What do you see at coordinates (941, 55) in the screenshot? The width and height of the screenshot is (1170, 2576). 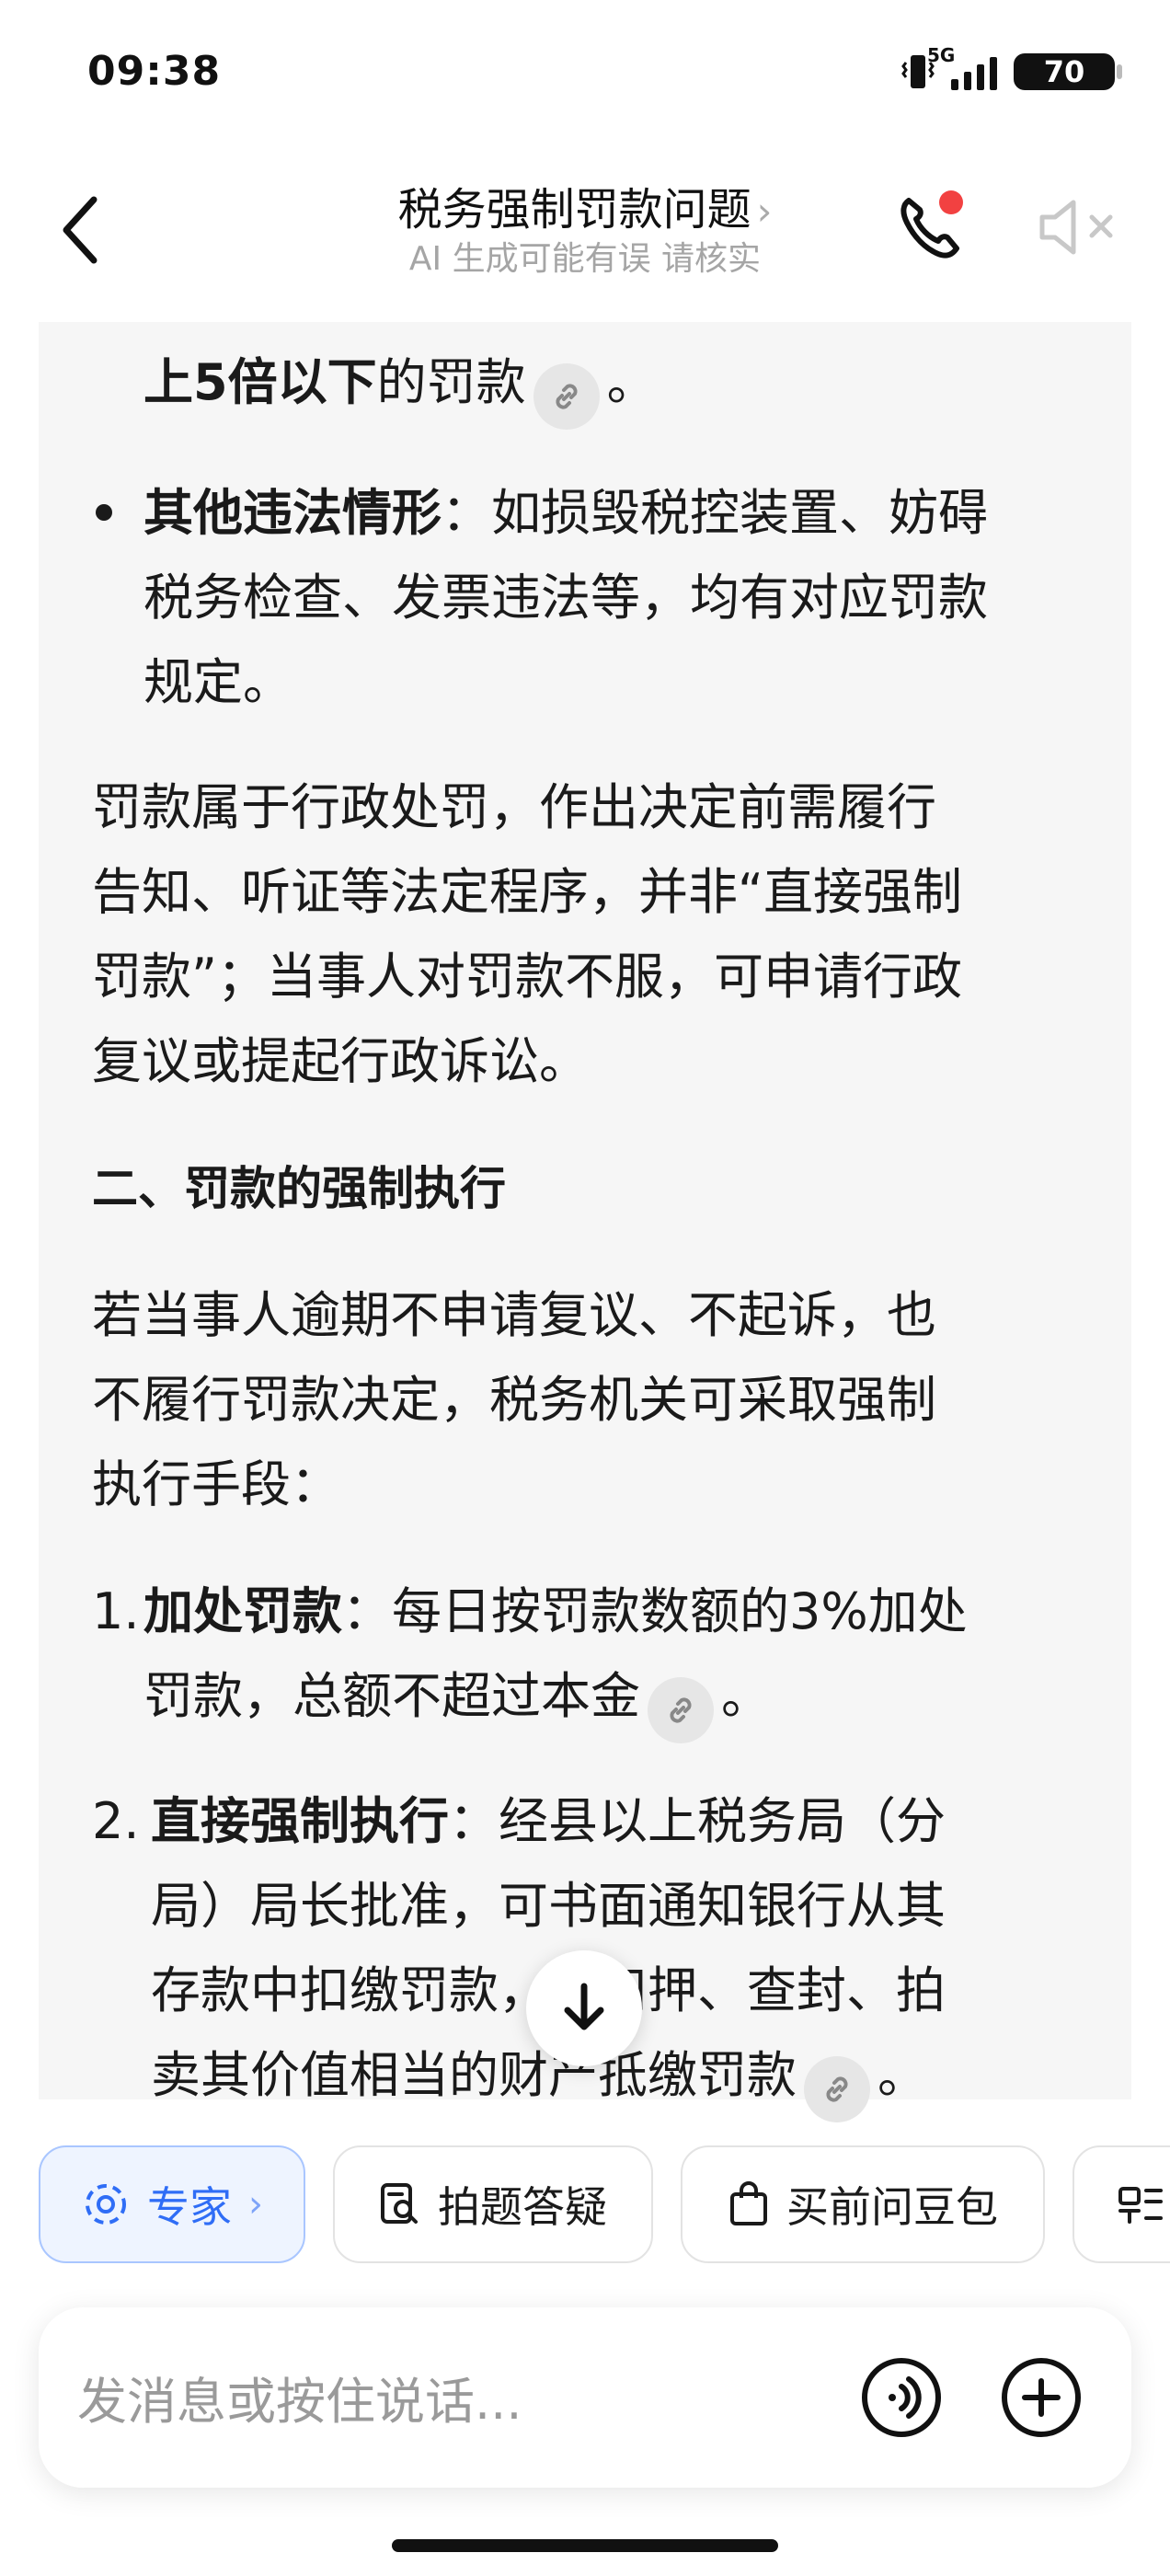 I see `network-label: 5G` at bounding box center [941, 55].